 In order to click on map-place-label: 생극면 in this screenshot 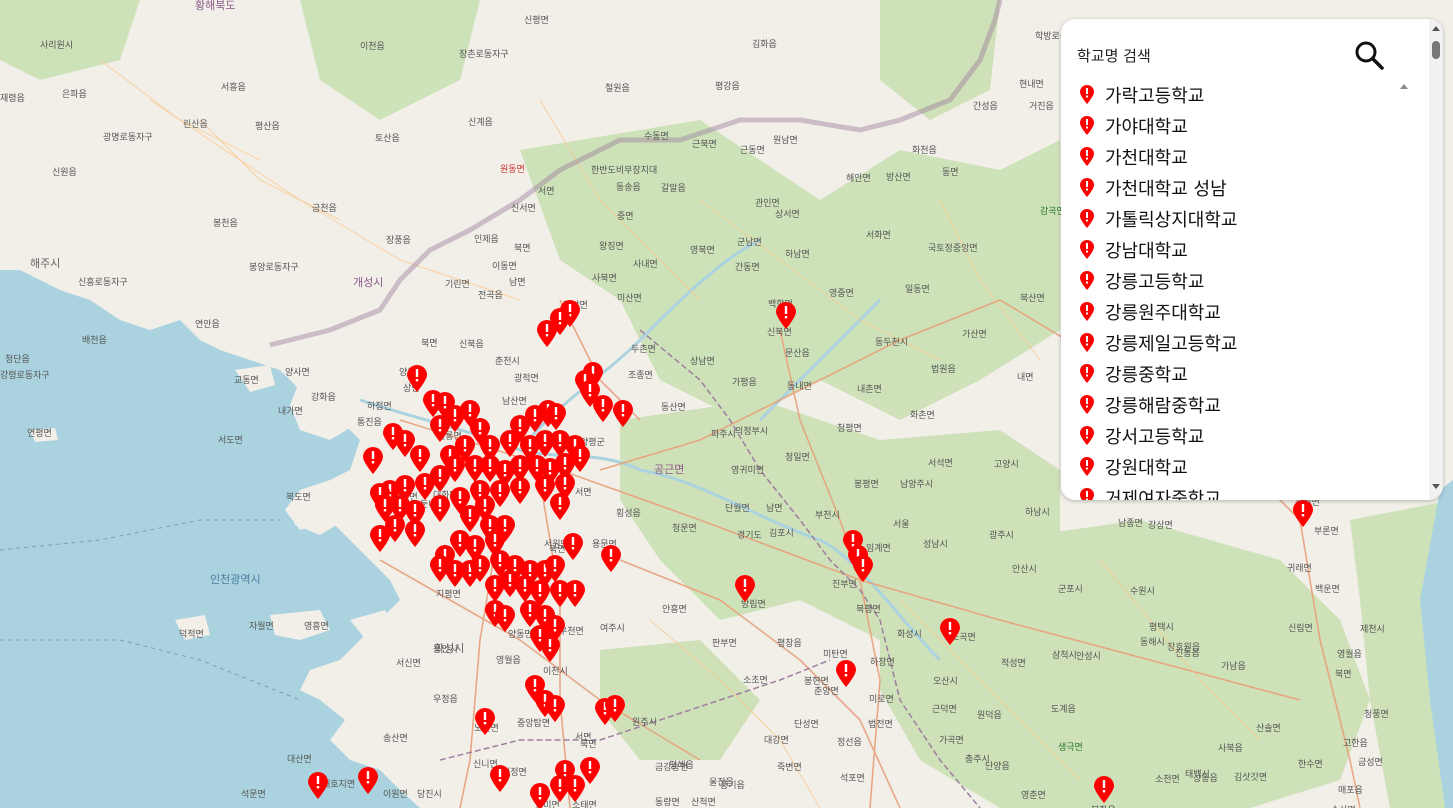, I will do `click(1070, 747)`.